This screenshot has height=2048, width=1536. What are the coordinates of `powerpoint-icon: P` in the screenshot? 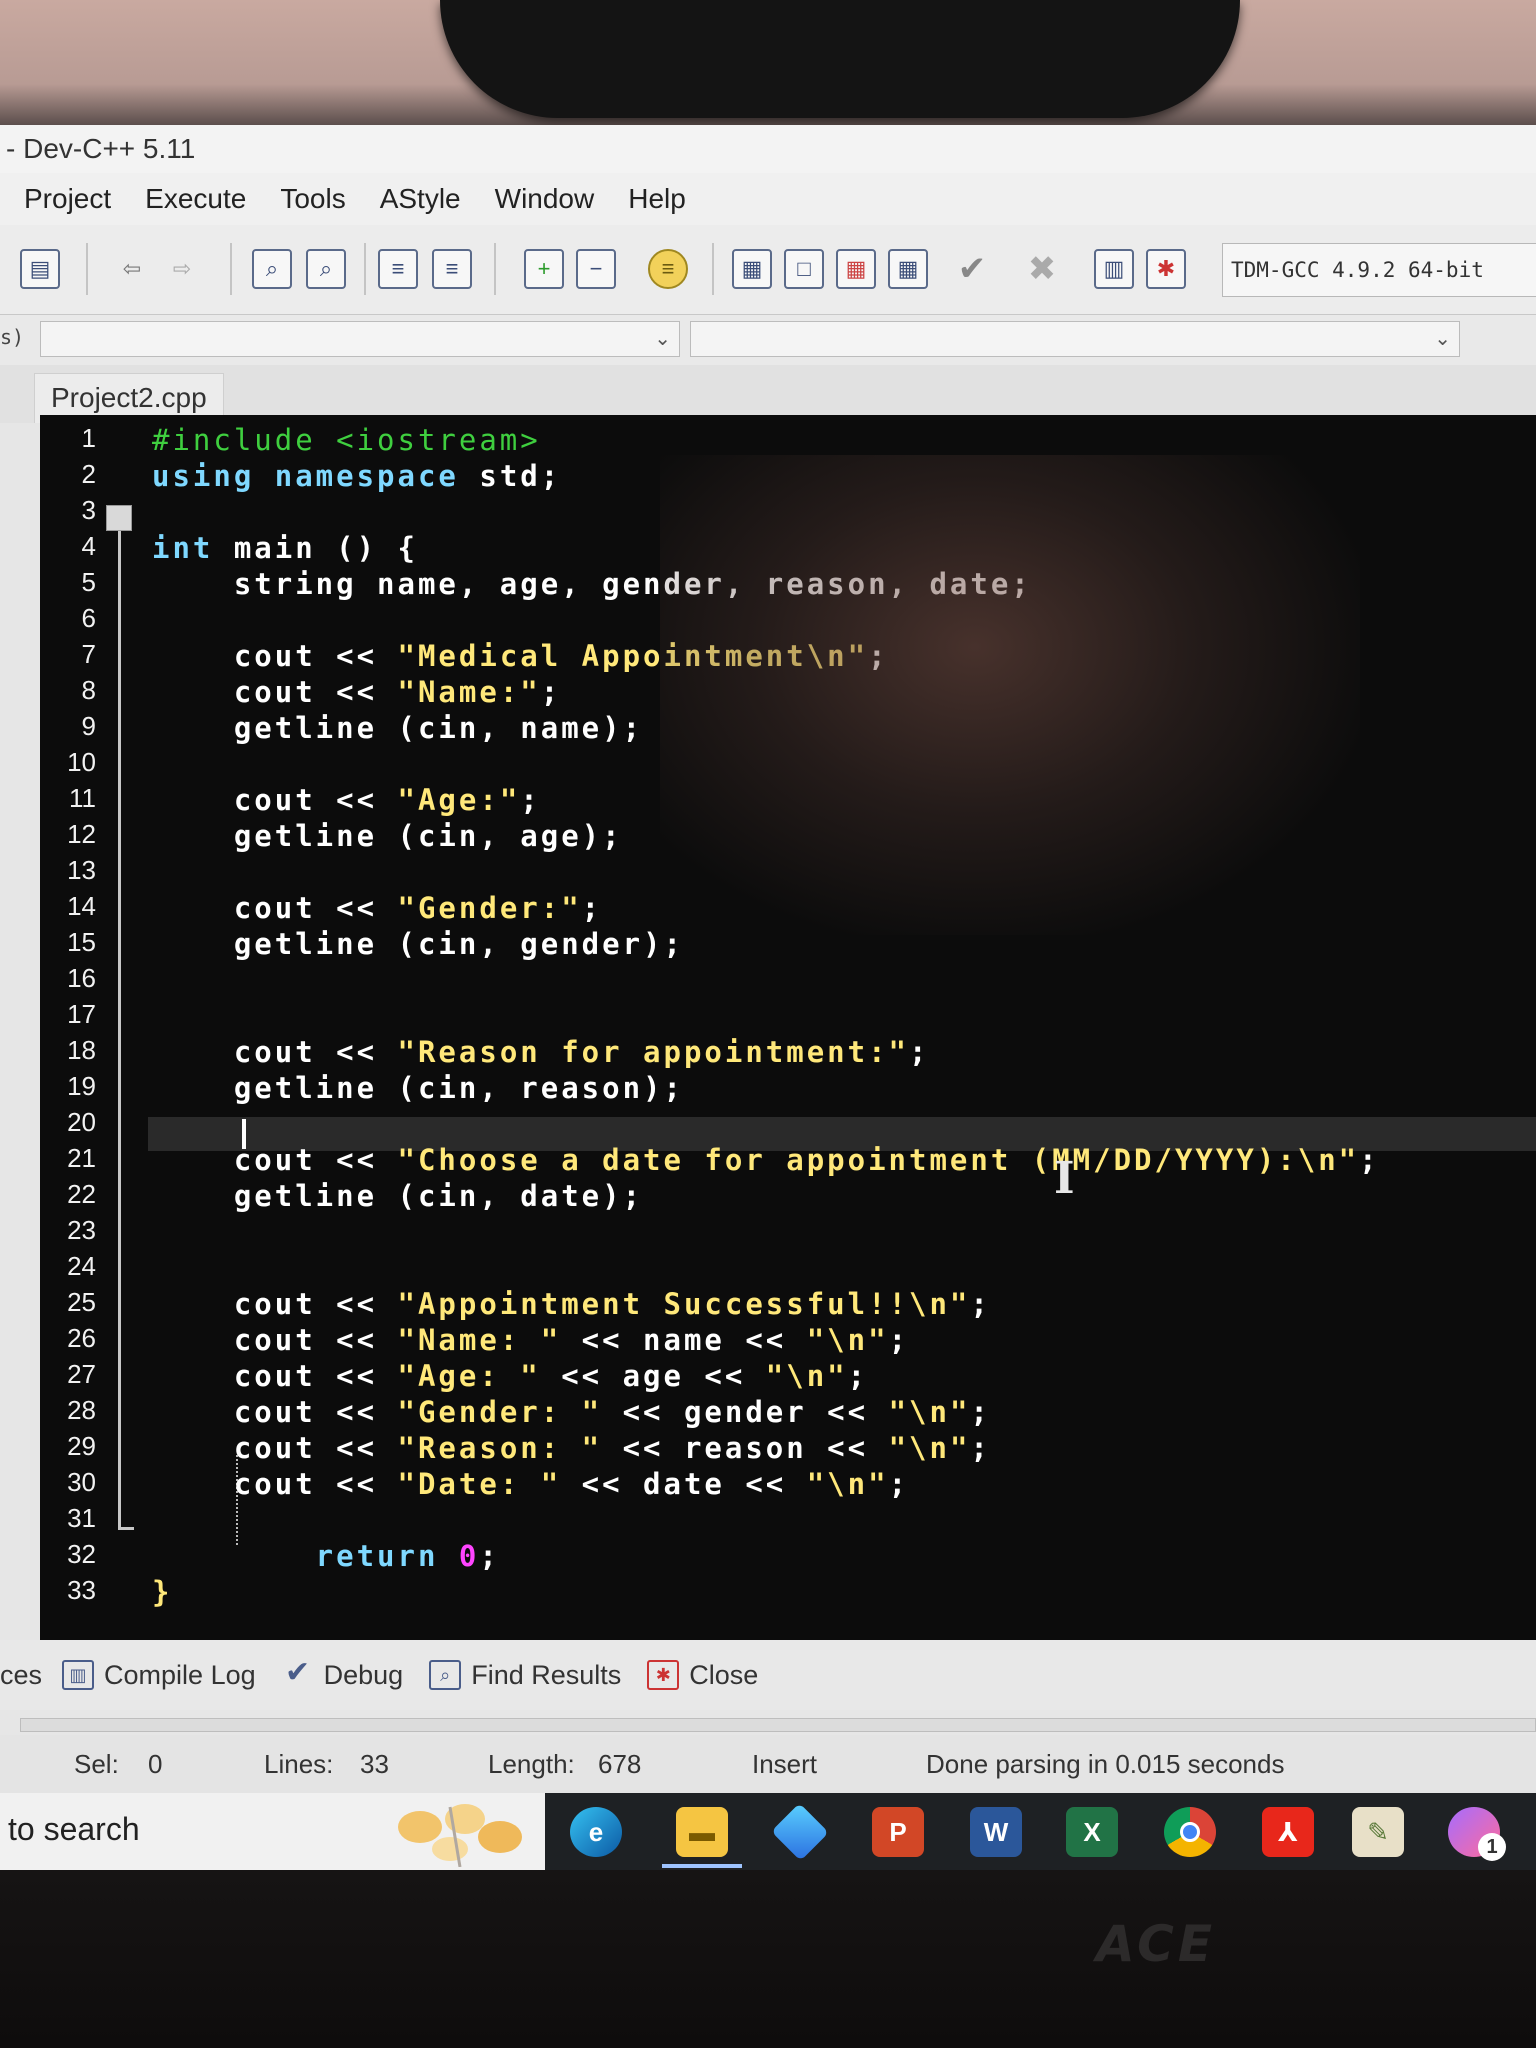 It's located at (898, 1832).